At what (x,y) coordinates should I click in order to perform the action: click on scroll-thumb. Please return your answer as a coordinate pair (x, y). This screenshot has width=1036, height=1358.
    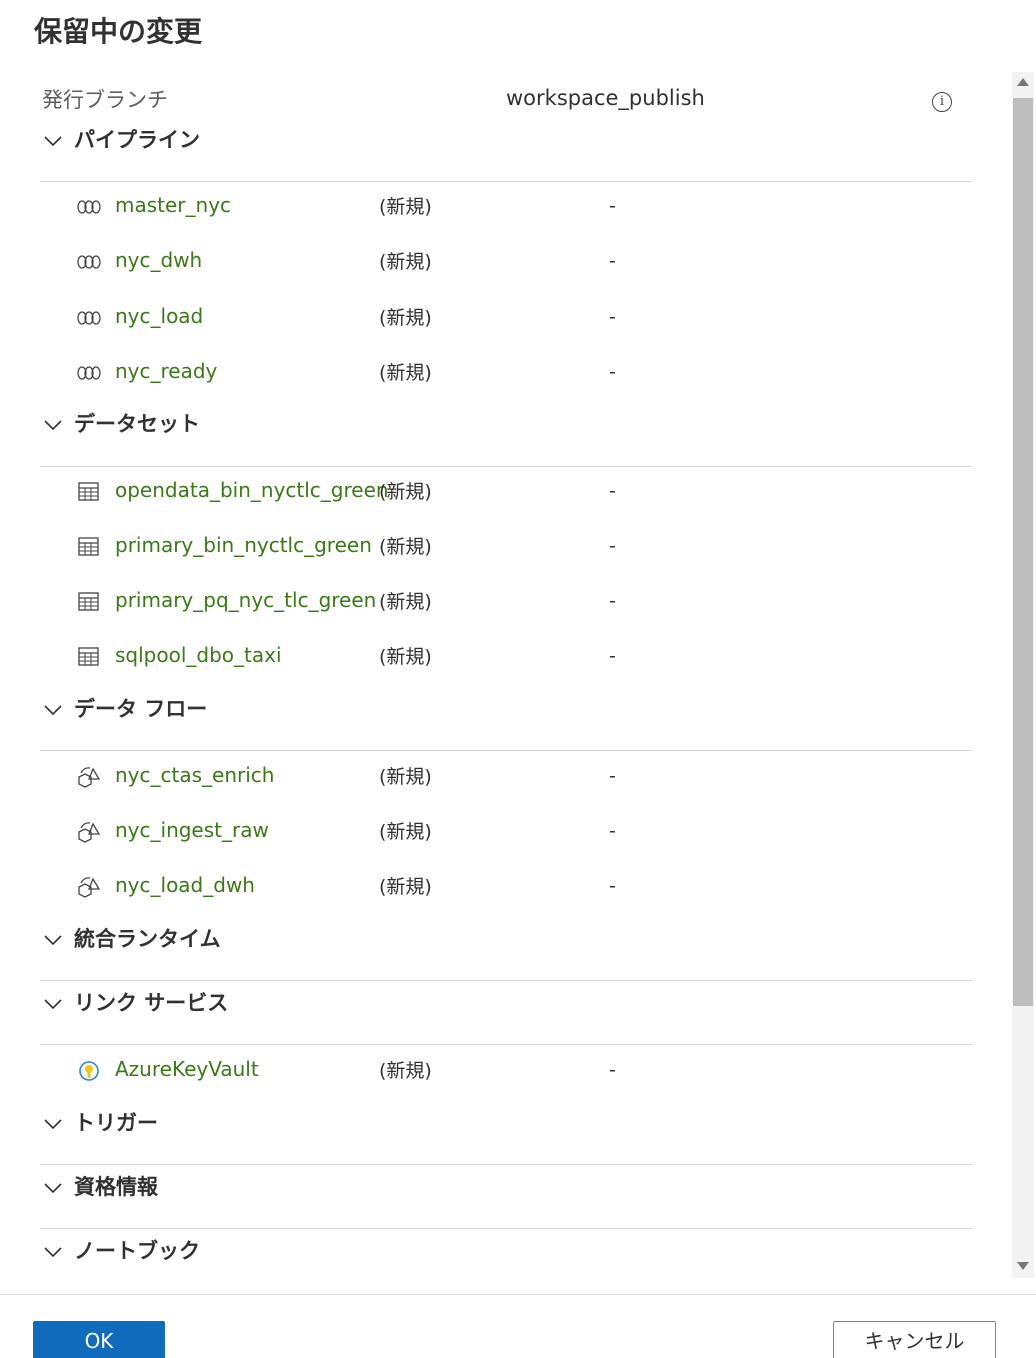
    Looking at the image, I should click on (1023, 552).